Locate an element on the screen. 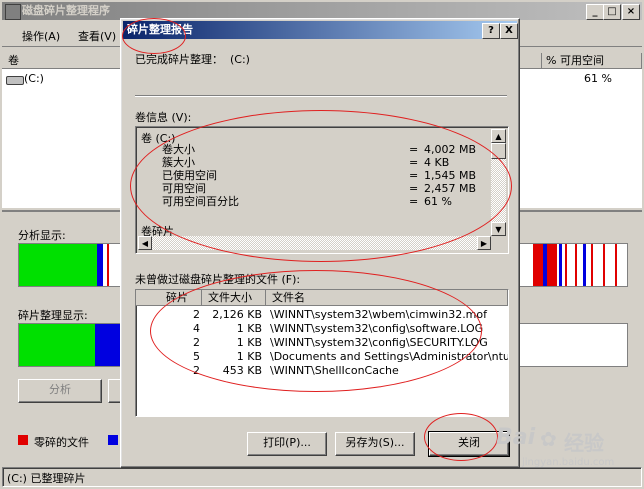 The image size is (644, 489). legend-contiguous-swatch is located at coordinates (113, 440).